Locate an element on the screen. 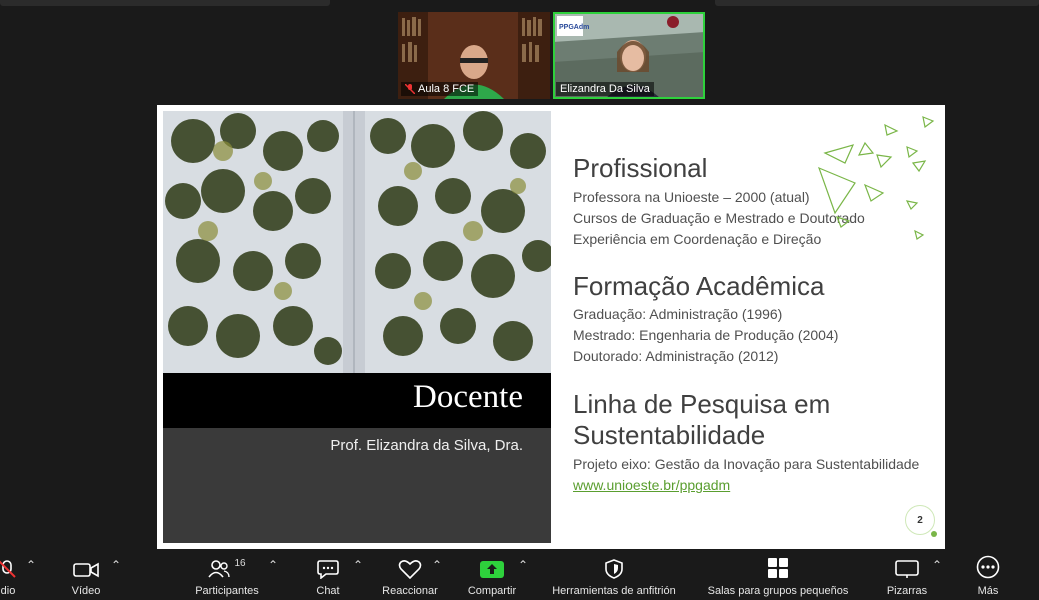 This screenshot has height=600, width=1039. share-screen-button: Compartir is located at coordinates (492, 574).